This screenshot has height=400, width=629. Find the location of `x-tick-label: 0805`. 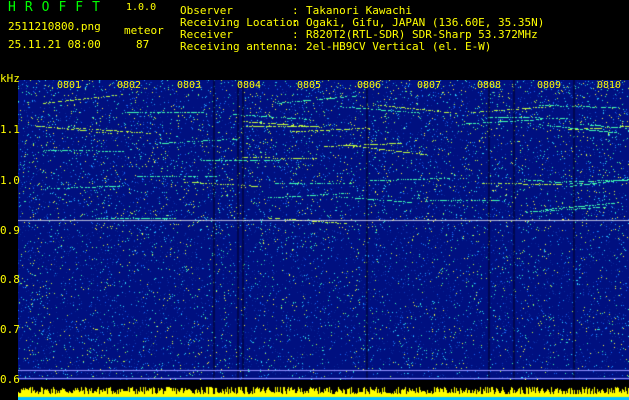

x-tick-label: 0805 is located at coordinates (309, 85).